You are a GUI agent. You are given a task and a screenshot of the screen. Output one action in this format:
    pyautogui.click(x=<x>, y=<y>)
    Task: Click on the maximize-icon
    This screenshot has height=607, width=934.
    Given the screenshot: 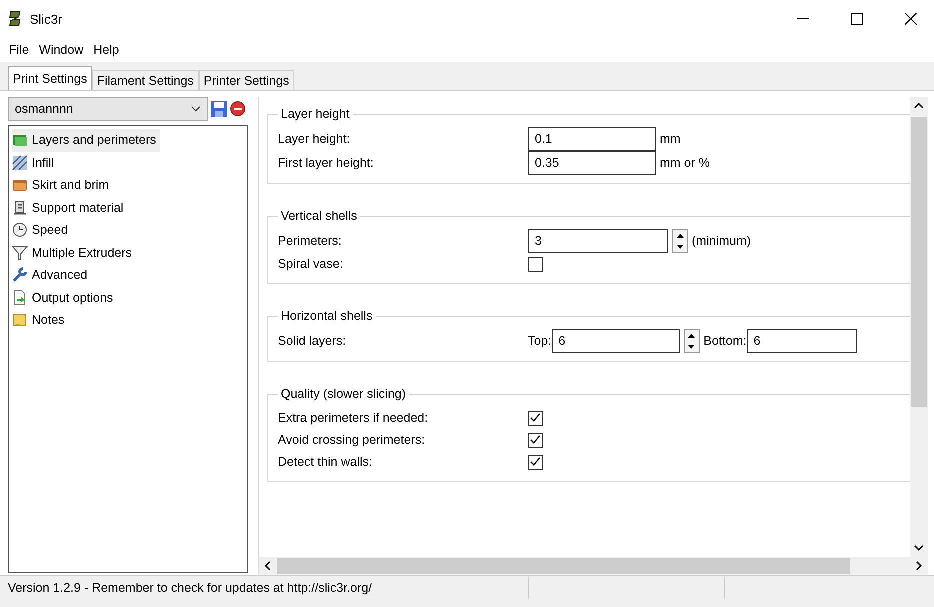 What is the action you would take?
    pyautogui.click(x=857, y=19)
    